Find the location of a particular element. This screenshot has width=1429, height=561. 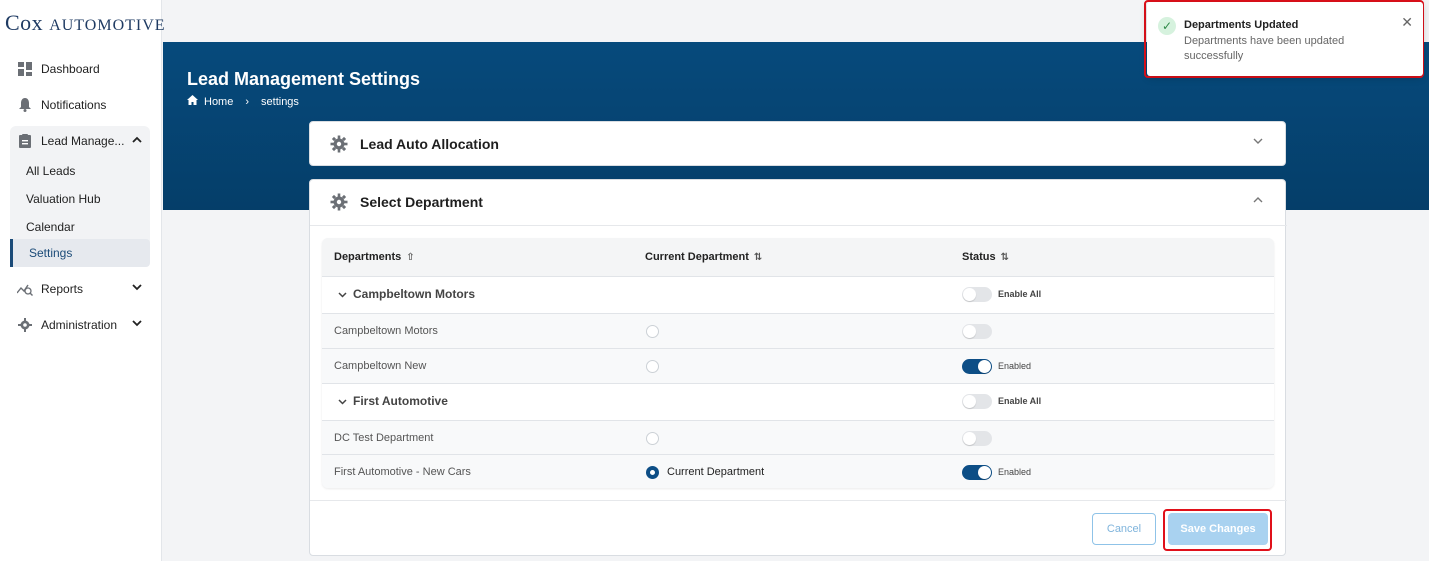

current-department-label: Current Department is located at coordinates (716, 472).